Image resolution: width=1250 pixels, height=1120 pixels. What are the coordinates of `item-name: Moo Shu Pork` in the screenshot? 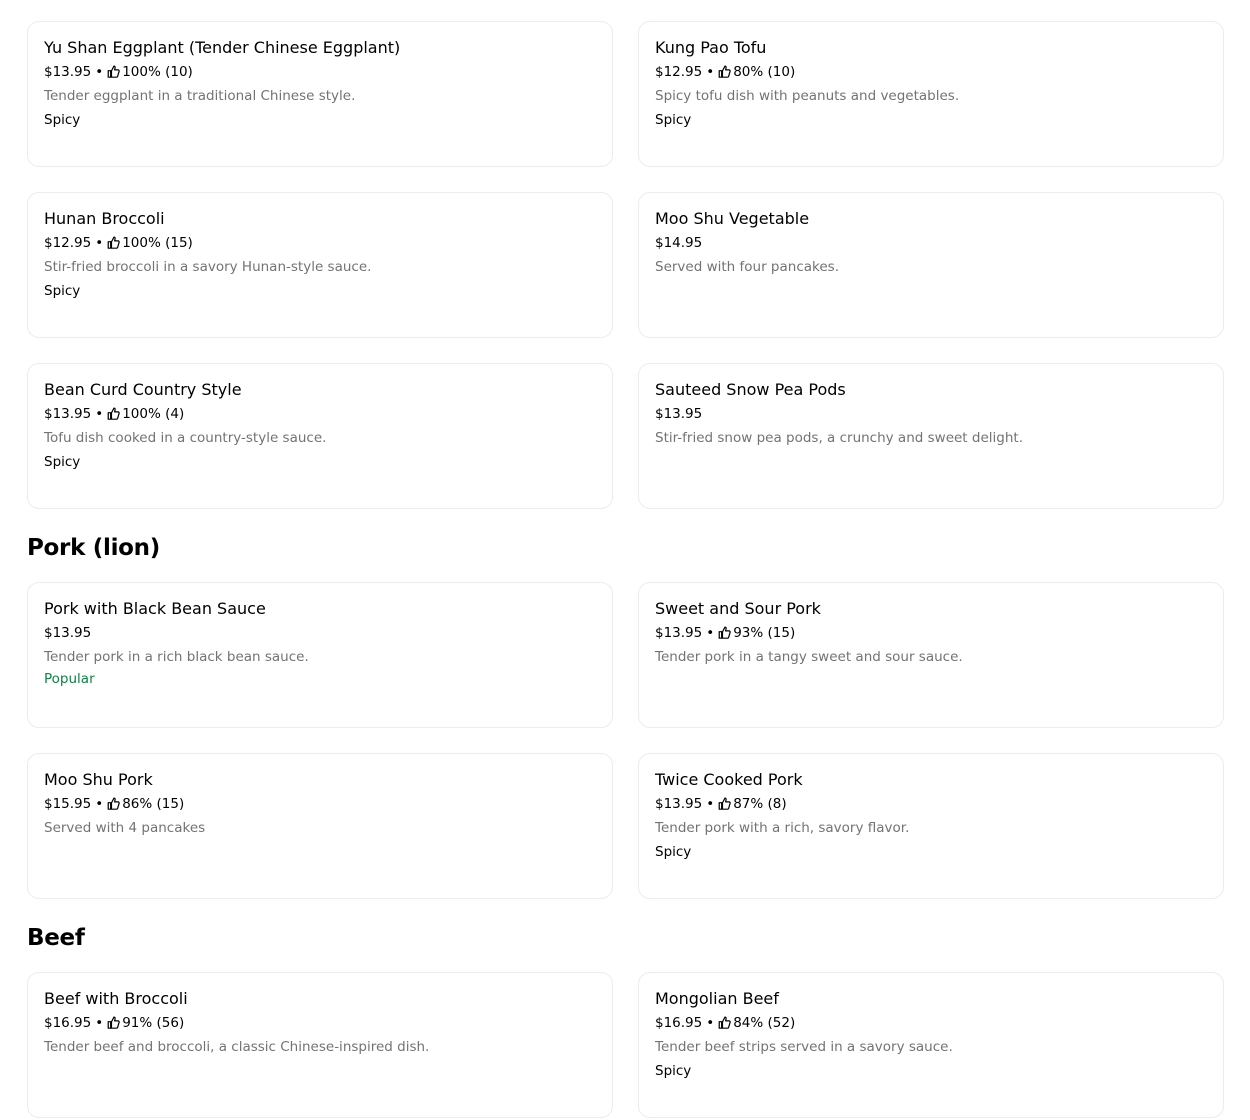 It's located at (98, 779).